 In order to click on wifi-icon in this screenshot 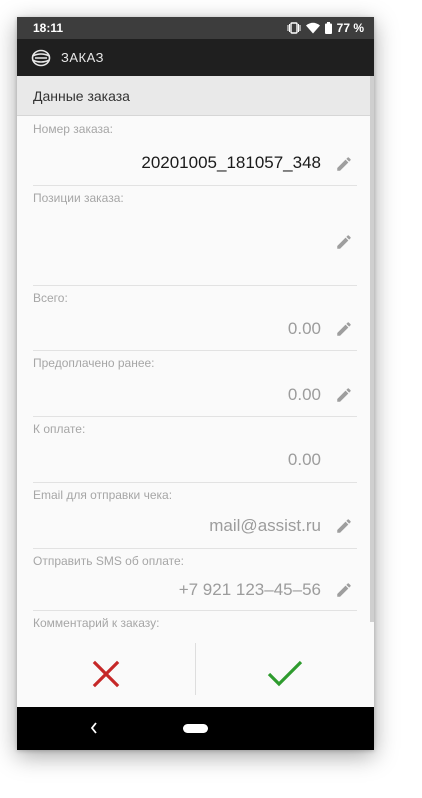, I will do `click(312, 28)`.